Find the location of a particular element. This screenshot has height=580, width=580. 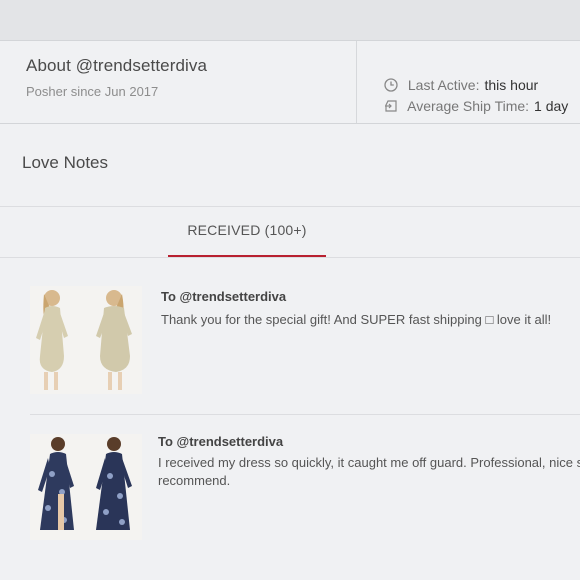

ship-time-row: Average Ship Time: 1 day is located at coordinates (476, 106).